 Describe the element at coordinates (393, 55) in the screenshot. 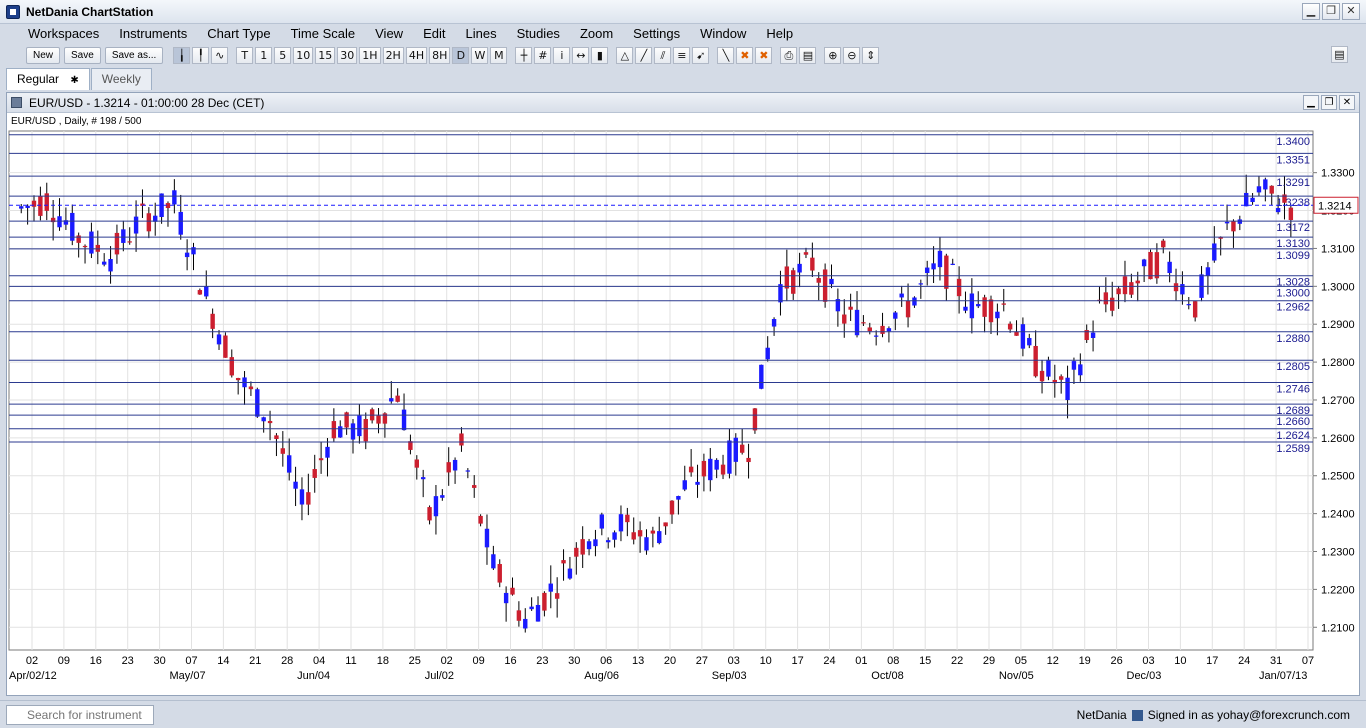

I see `period-button-2h: 2H` at that location.